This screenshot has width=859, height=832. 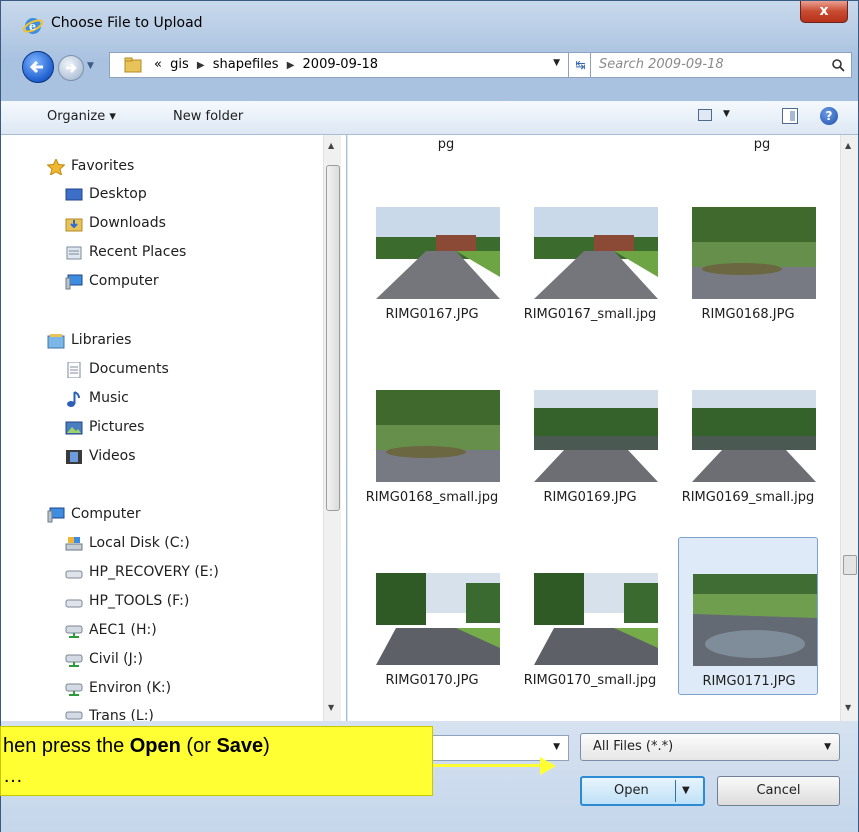 I want to click on file-tile-selected: RIMG0171.JPG, so click(x=748, y=616).